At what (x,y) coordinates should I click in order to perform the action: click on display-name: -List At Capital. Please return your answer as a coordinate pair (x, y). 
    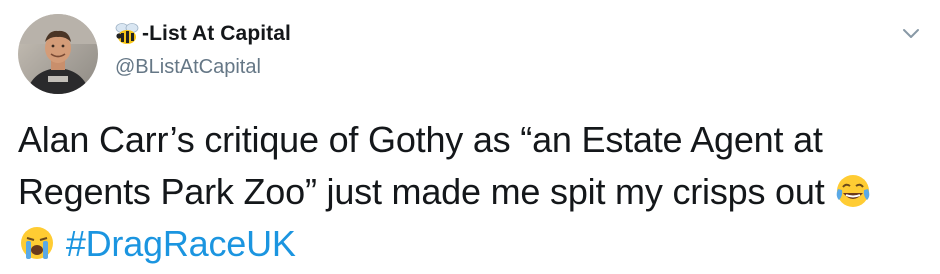
    Looking at the image, I should click on (216, 33).